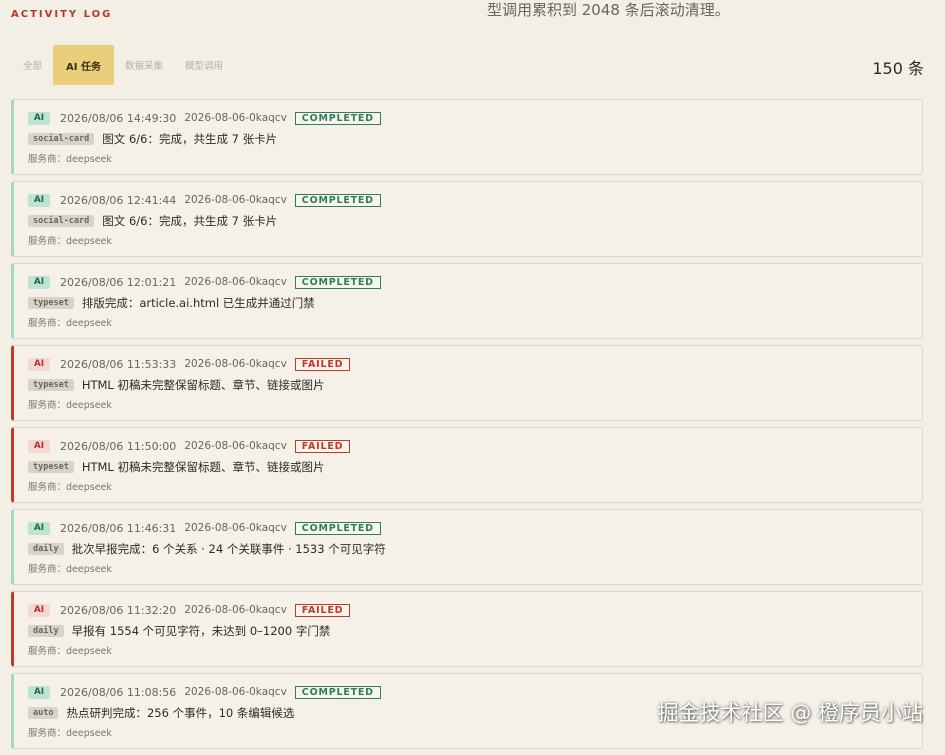 The image size is (945, 755). What do you see at coordinates (898, 68) in the screenshot?
I see `entry-count: 150 条` at bounding box center [898, 68].